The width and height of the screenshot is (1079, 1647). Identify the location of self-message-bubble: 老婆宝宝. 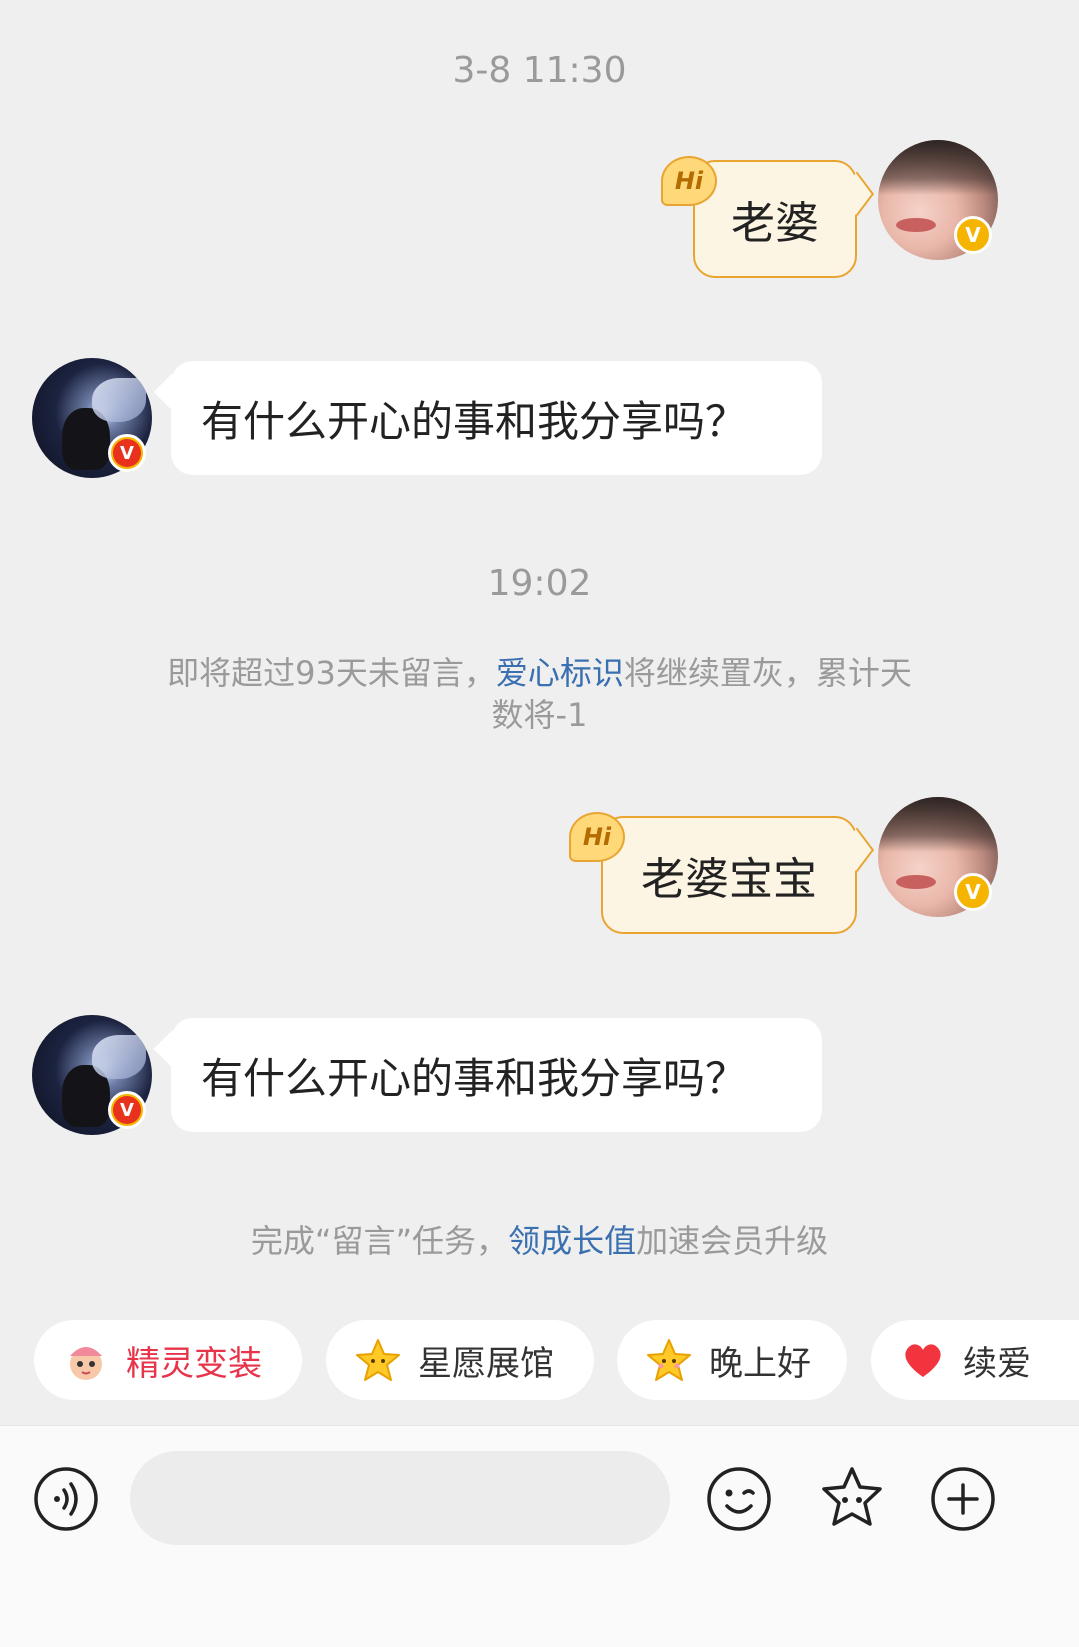
(738, 875).